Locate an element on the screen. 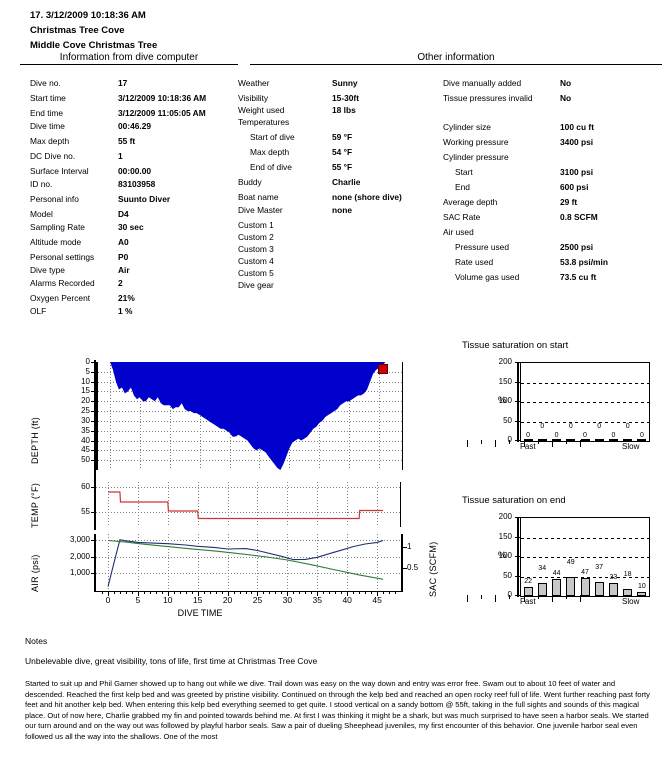 This screenshot has height=768, width=669. temperature-series is located at coordinates (246, 505).